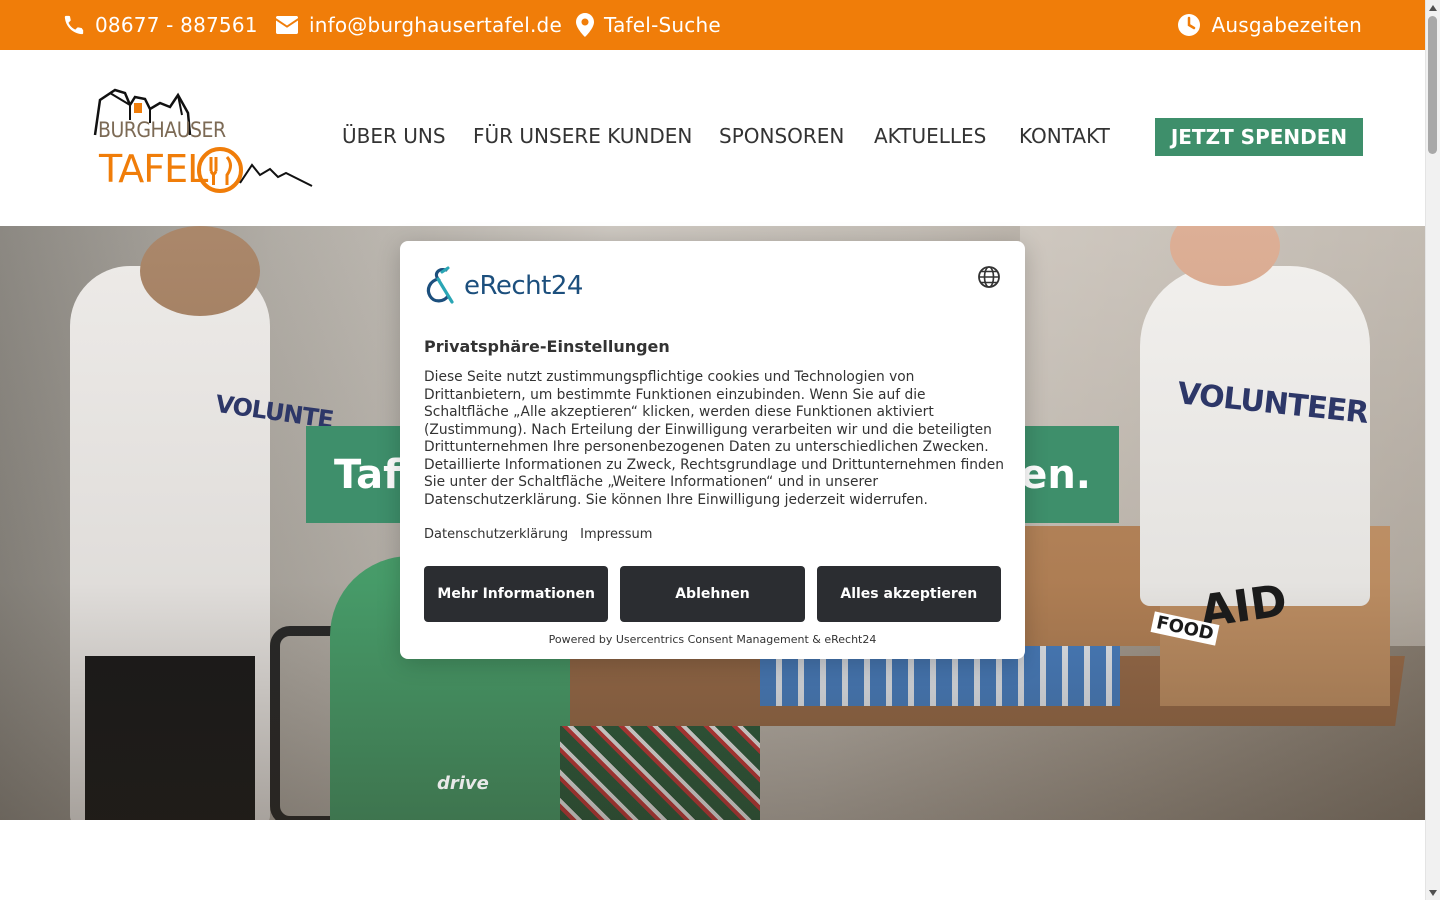  I want to click on nav-item-sponsoren: SPONSOREN, so click(781, 136).